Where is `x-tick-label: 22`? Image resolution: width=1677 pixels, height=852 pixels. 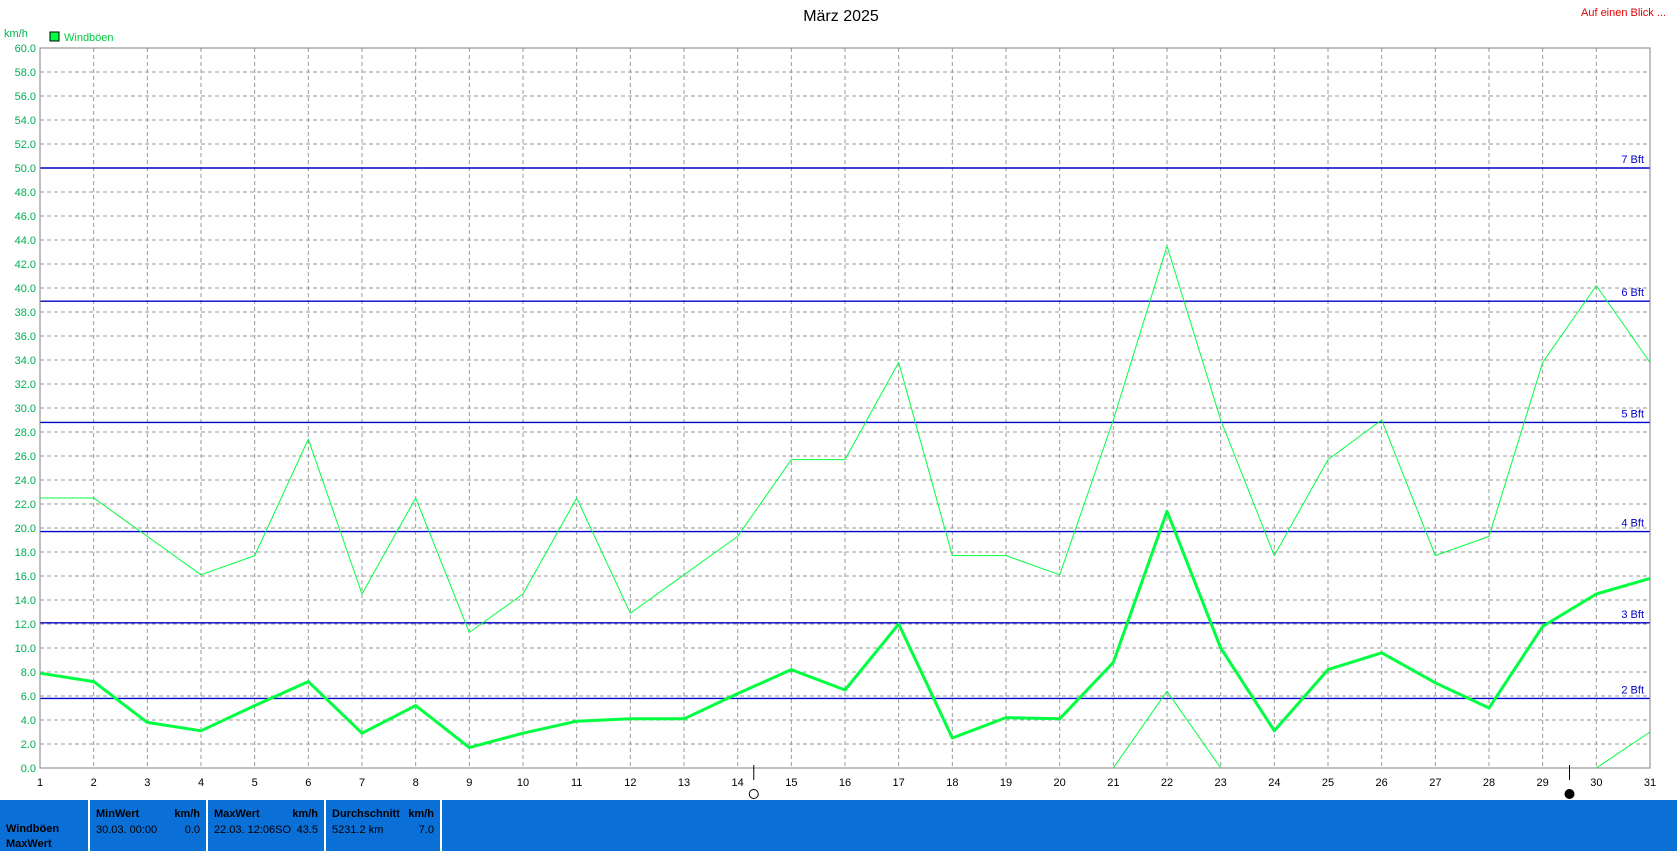 x-tick-label: 22 is located at coordinates (1167, 783).